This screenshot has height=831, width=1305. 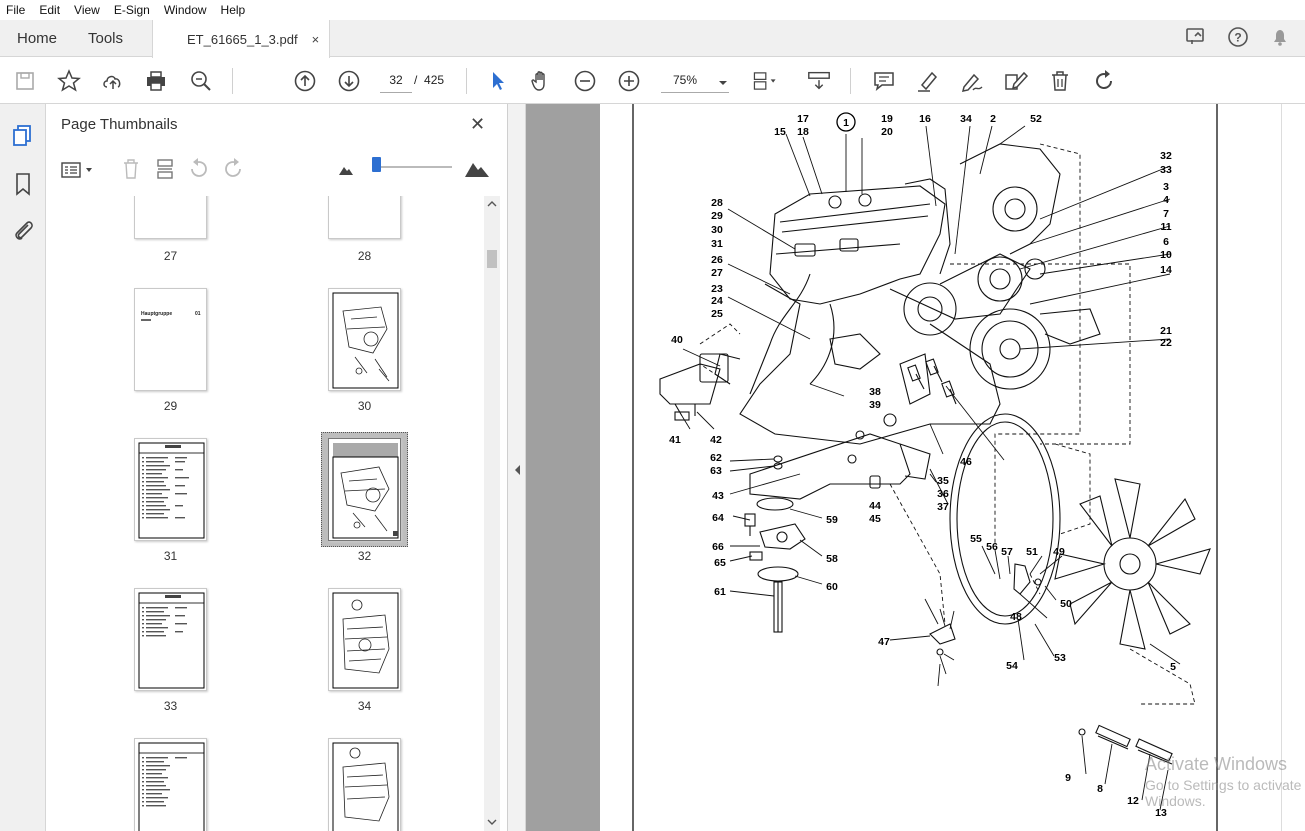 I want to click on tab-document: ET_61665_1_3.pdf ×, so click(x=241, y=39).